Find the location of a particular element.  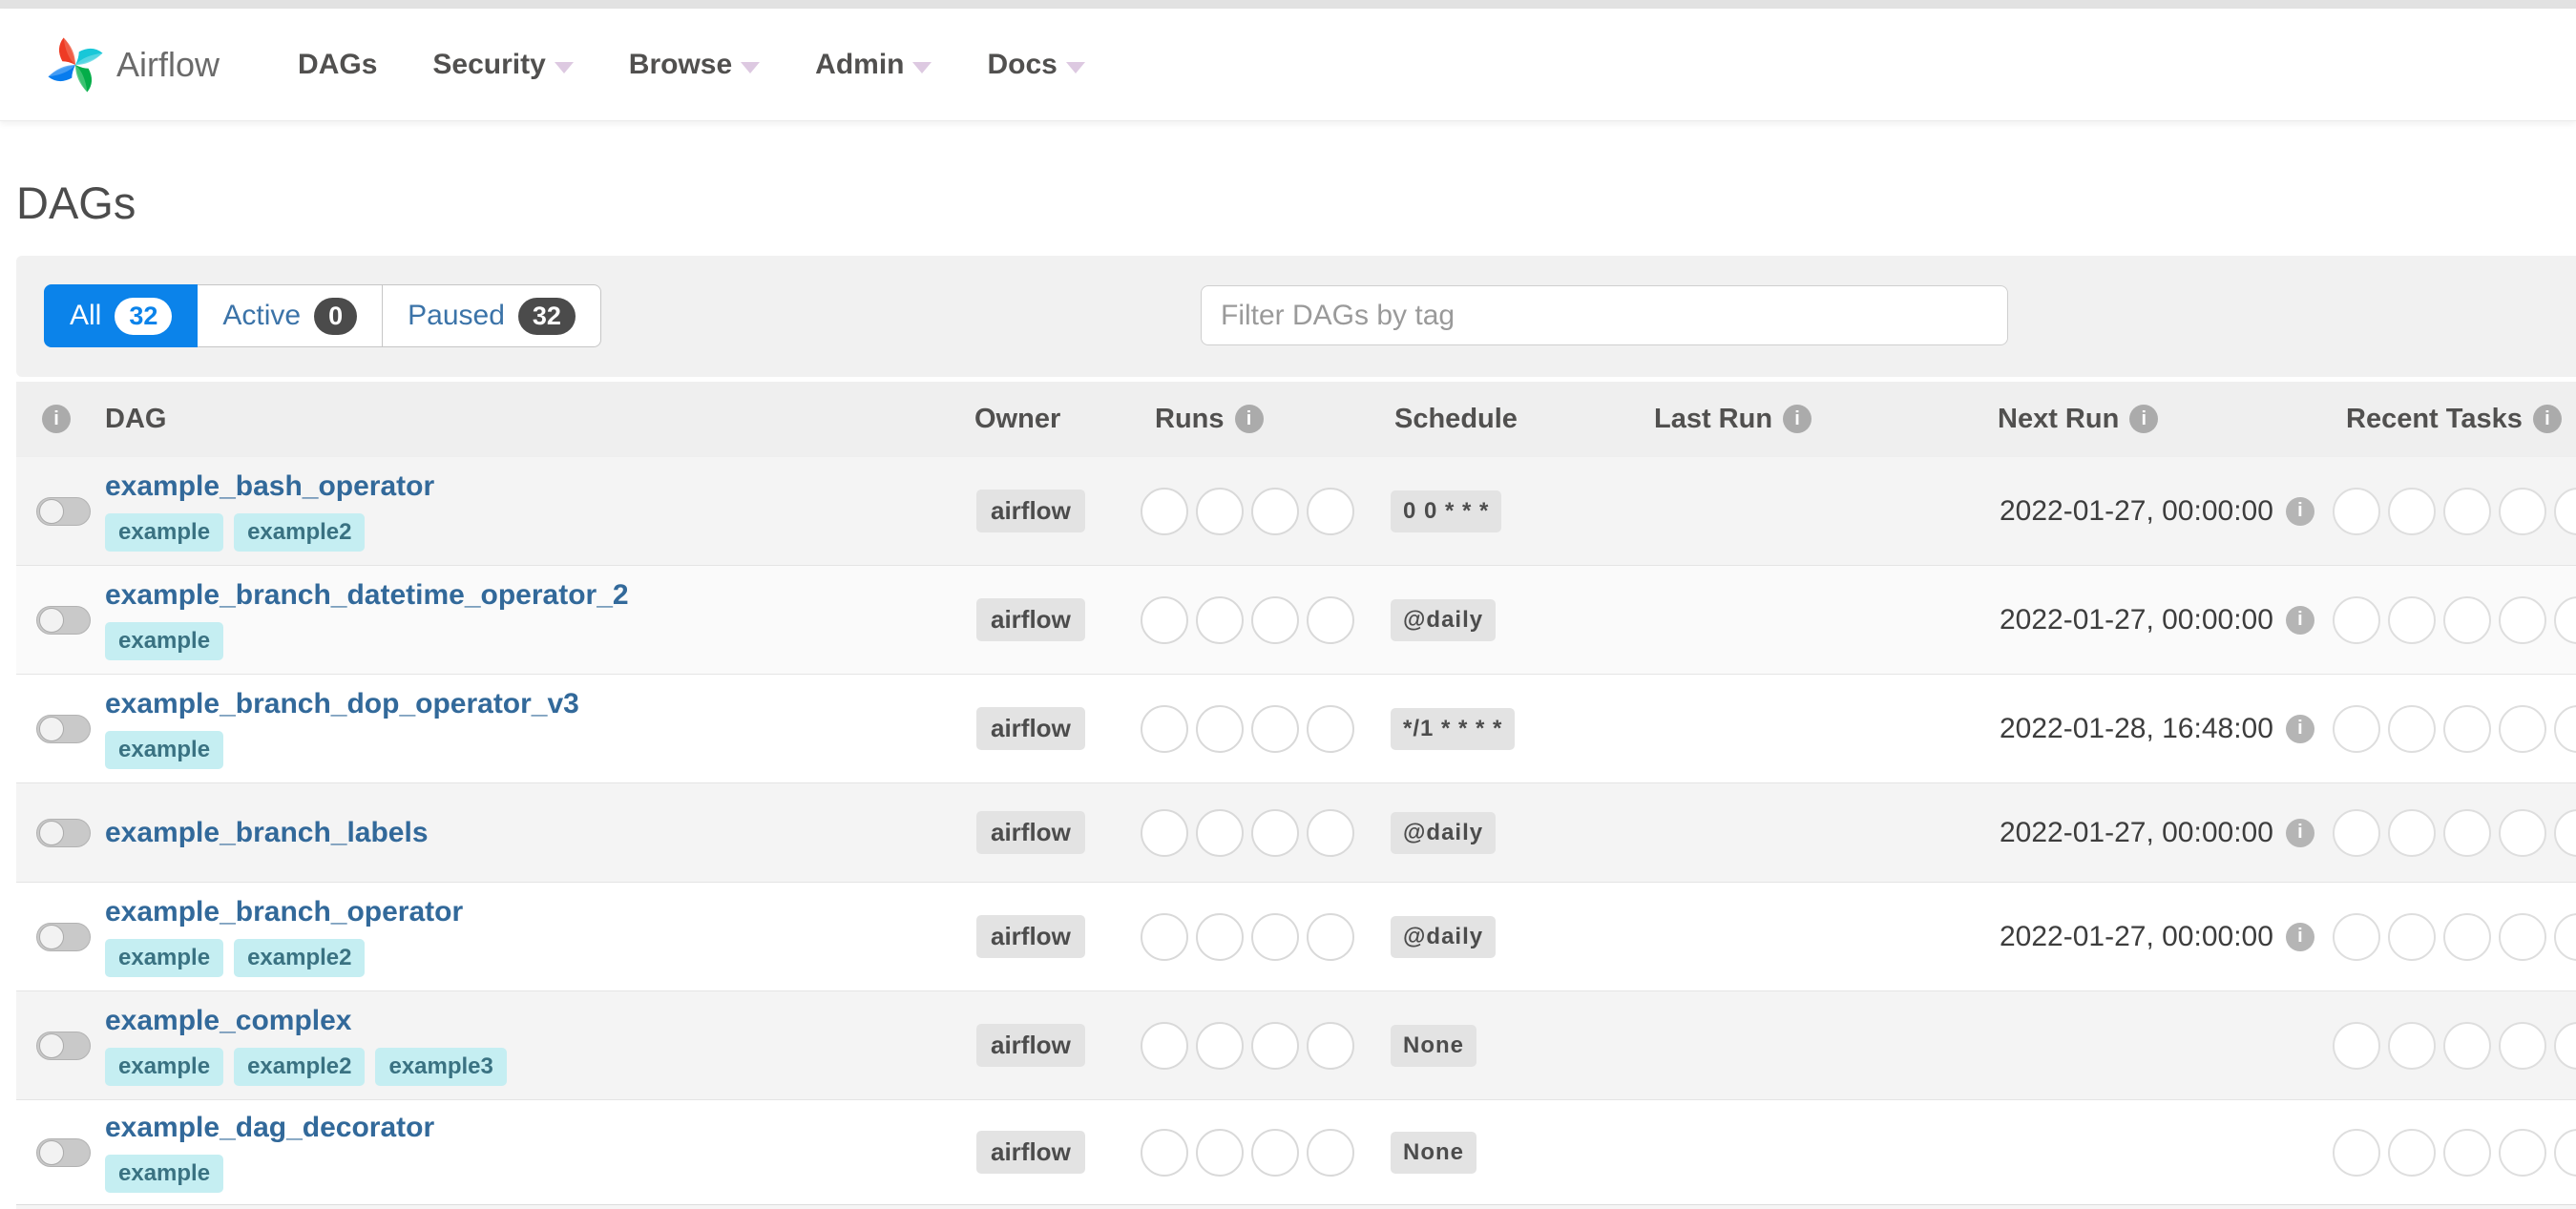

dag-link: example_dag_decorator is located at coordinates (269, 1128).